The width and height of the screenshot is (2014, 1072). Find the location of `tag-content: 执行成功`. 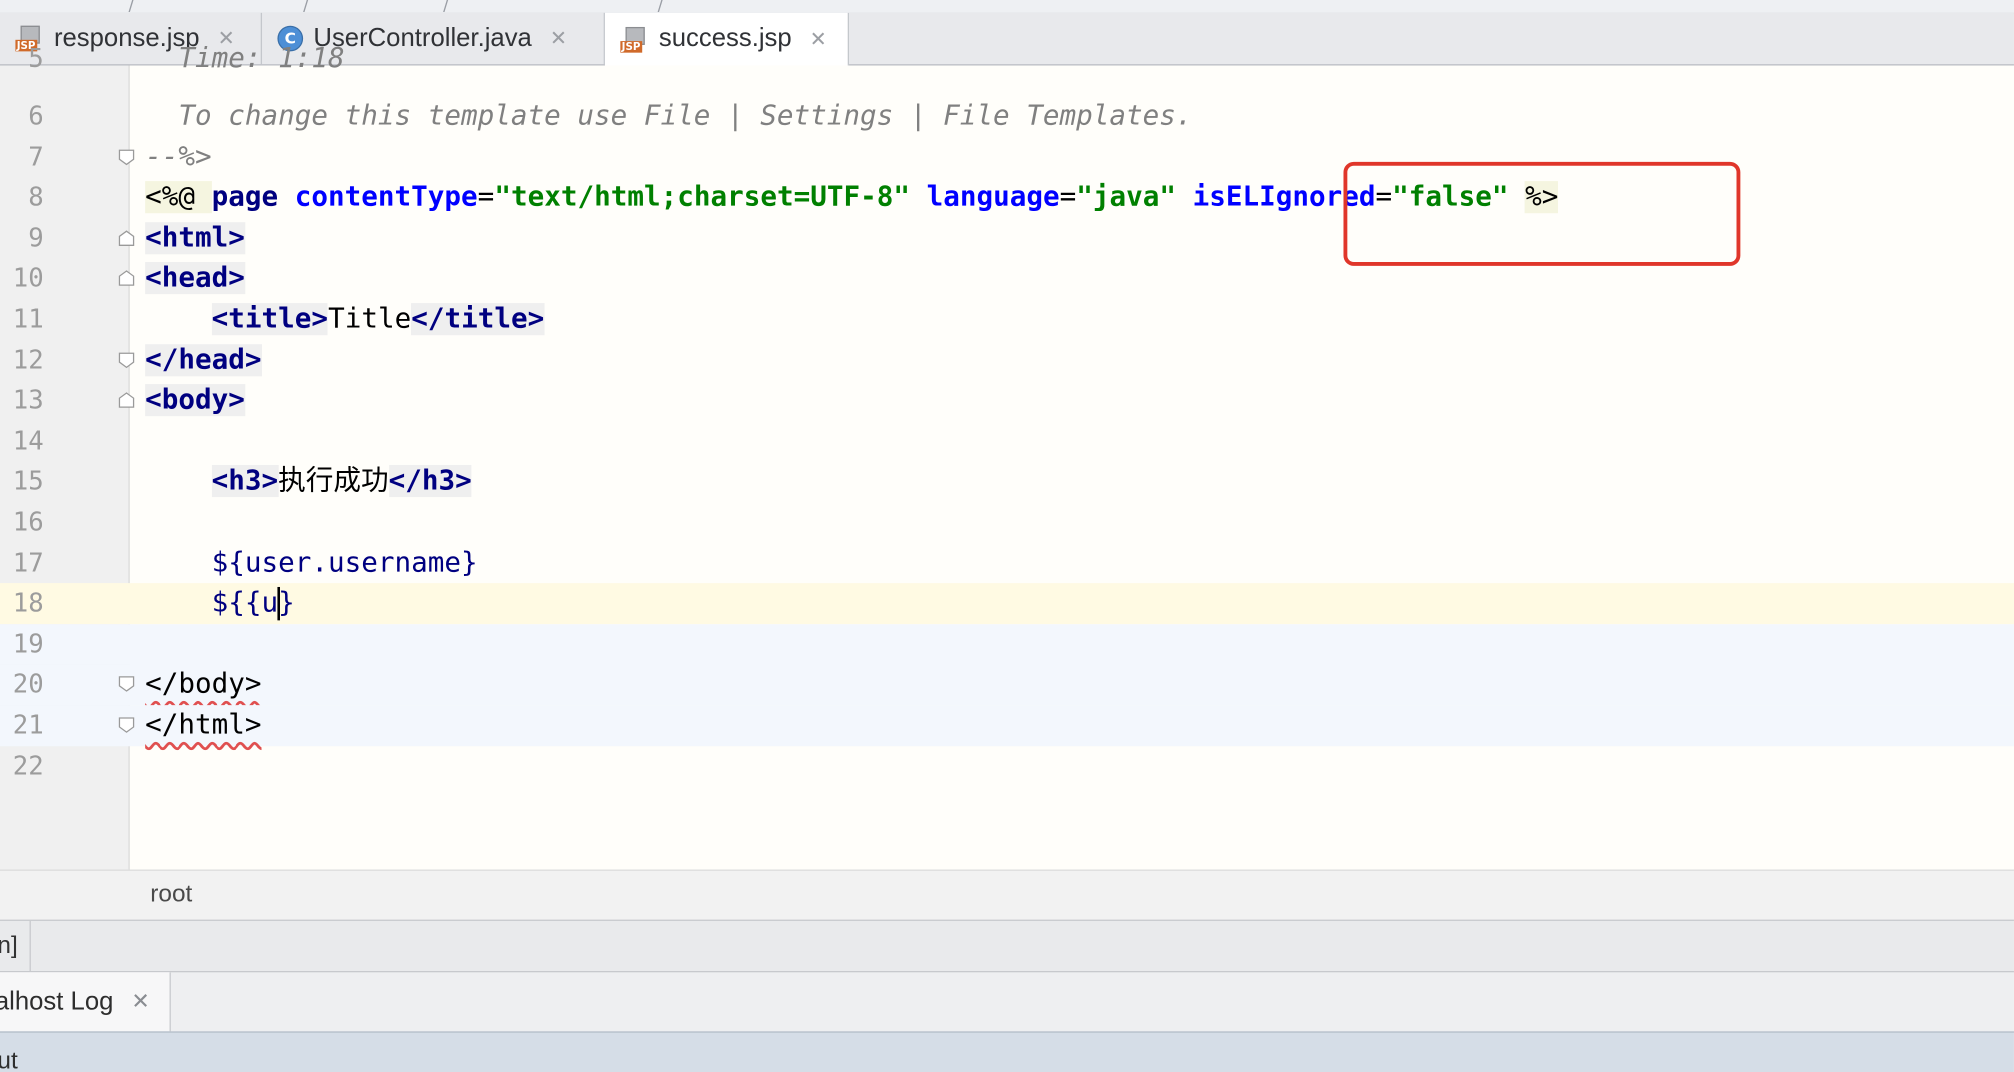

tag-content: 执行成功 is located at coordinates (333, 481).